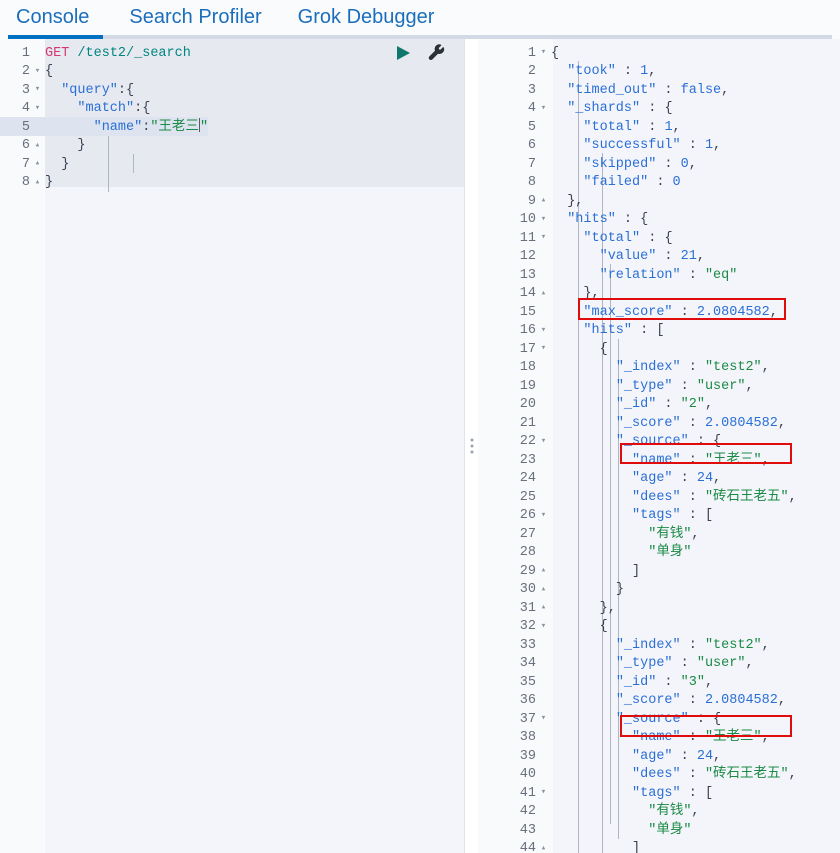 Image resolution: width=840 pixels, height=853 pixels. Describe the element at coordinates (637, 256) in the screenshot. I see `response-line: 12· "value" : 21,` at that location.